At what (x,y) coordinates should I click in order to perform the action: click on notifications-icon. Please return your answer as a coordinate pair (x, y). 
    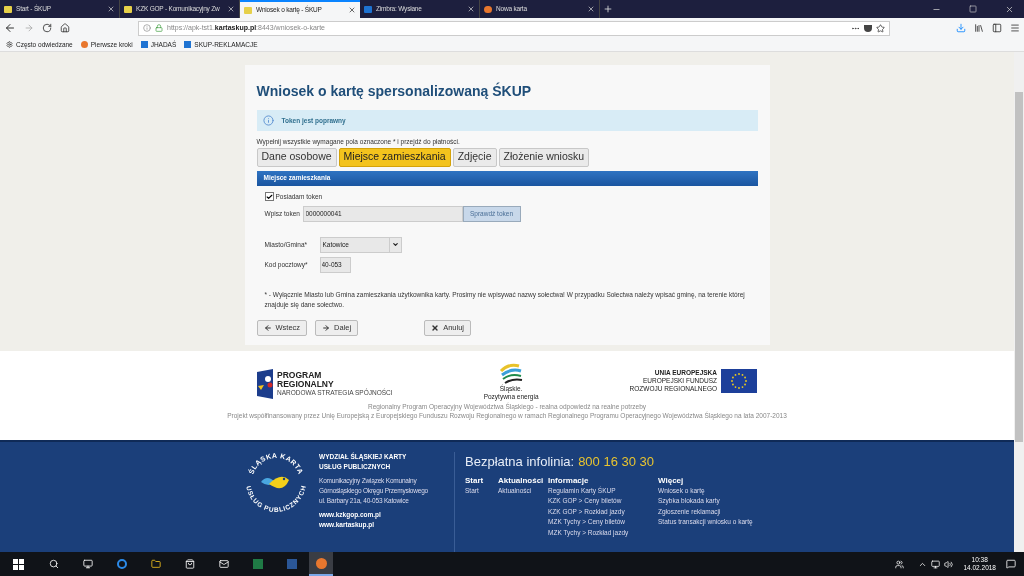
    Looking at the image, I should click on (1011, 564).